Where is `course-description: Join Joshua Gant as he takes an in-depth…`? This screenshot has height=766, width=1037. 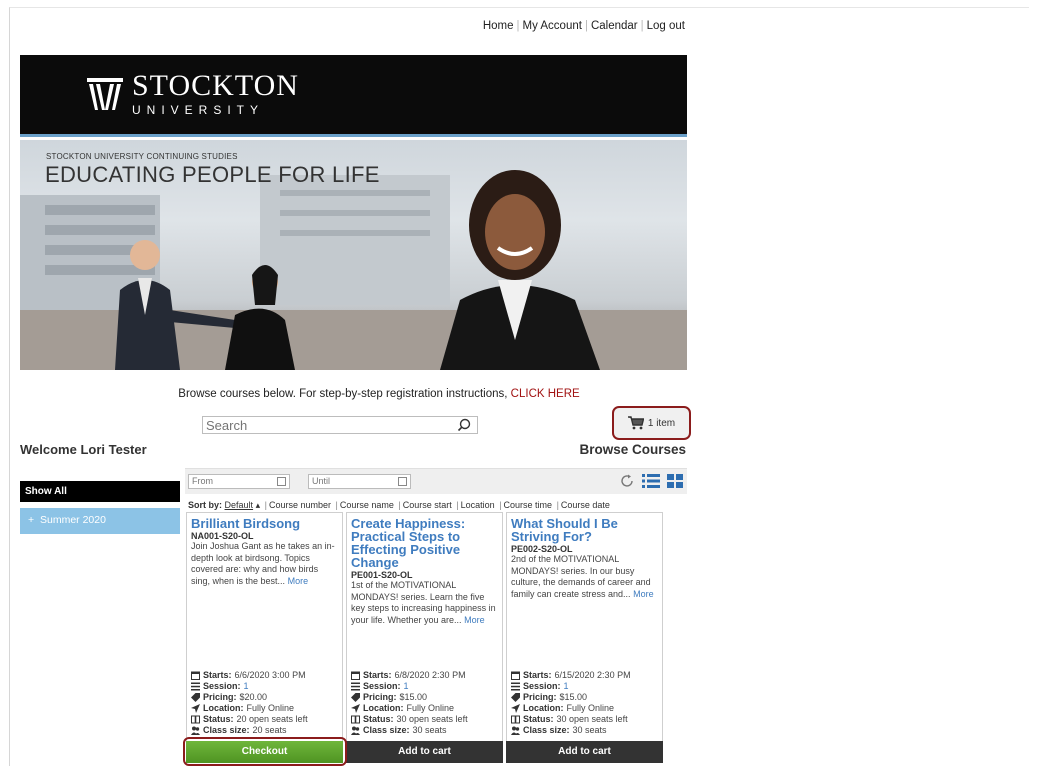
course-description: Join Joshua Gant as he takes an in-depth… is located at coordinates (263, 563).